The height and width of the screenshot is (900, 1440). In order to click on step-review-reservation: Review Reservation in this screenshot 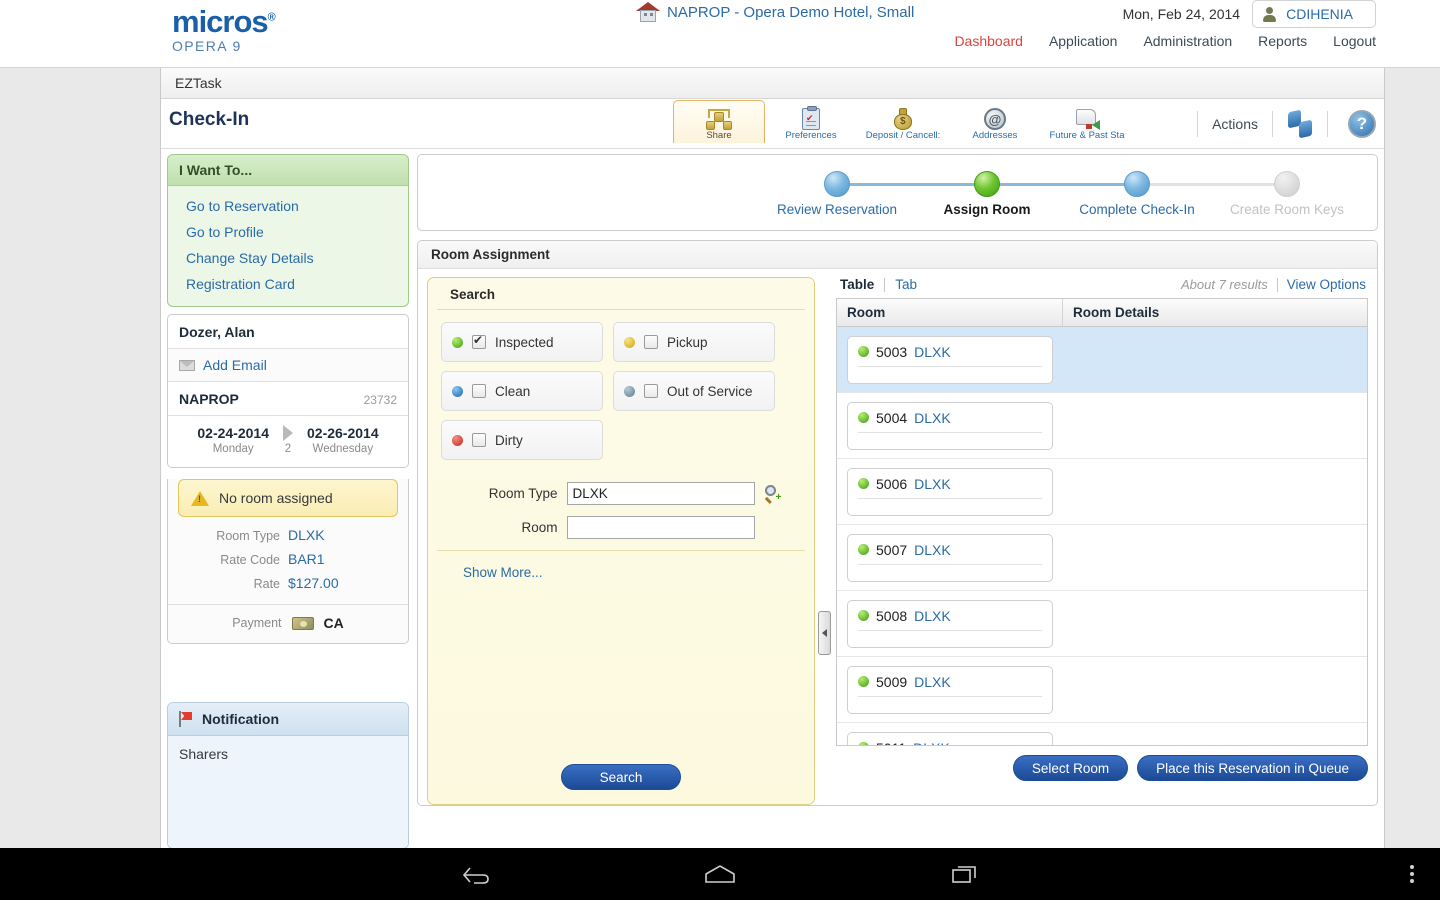, I will do `click(837, 194)`.